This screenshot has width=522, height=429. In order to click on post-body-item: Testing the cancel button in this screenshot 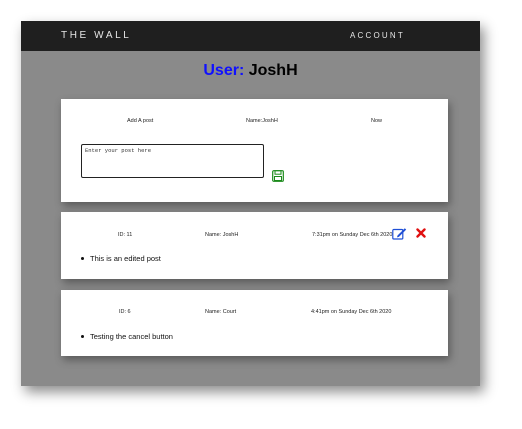, I will do `click(127, 336)`.